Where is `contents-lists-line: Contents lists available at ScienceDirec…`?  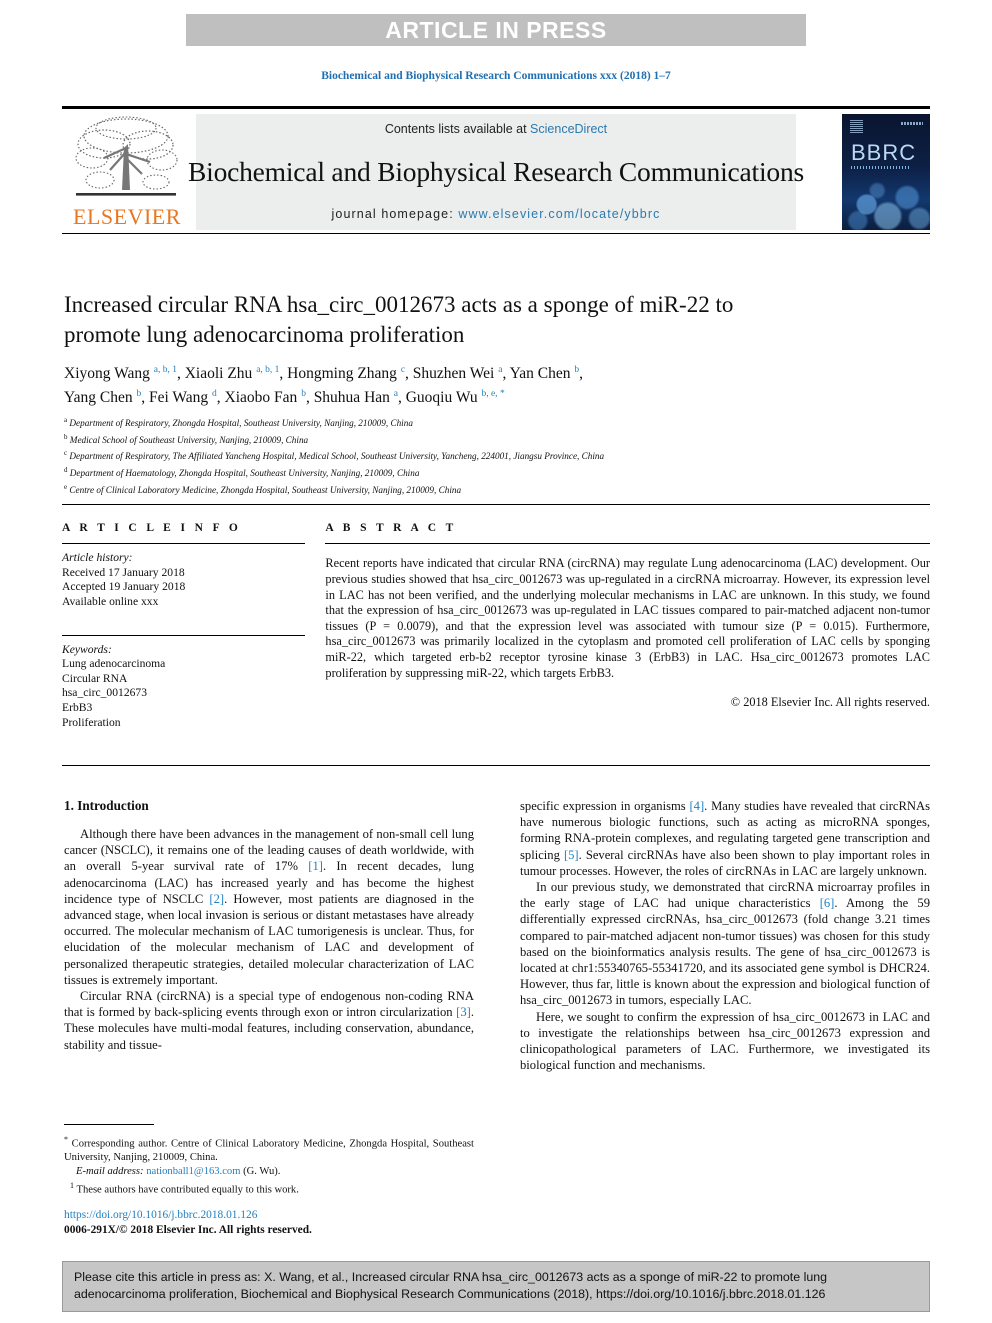
contents-lists-line: Contents lists available at ScienceDirec… is located at coordinates (496, 129).